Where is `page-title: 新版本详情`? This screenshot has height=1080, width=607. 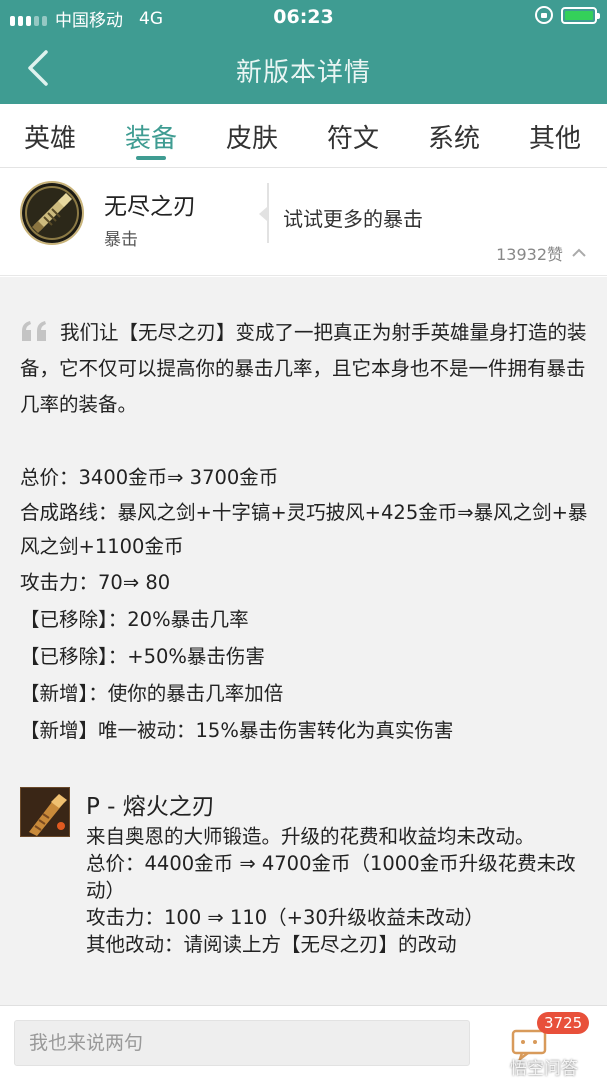 page-title: 新版本详情 is located at coordinates (303, 73).